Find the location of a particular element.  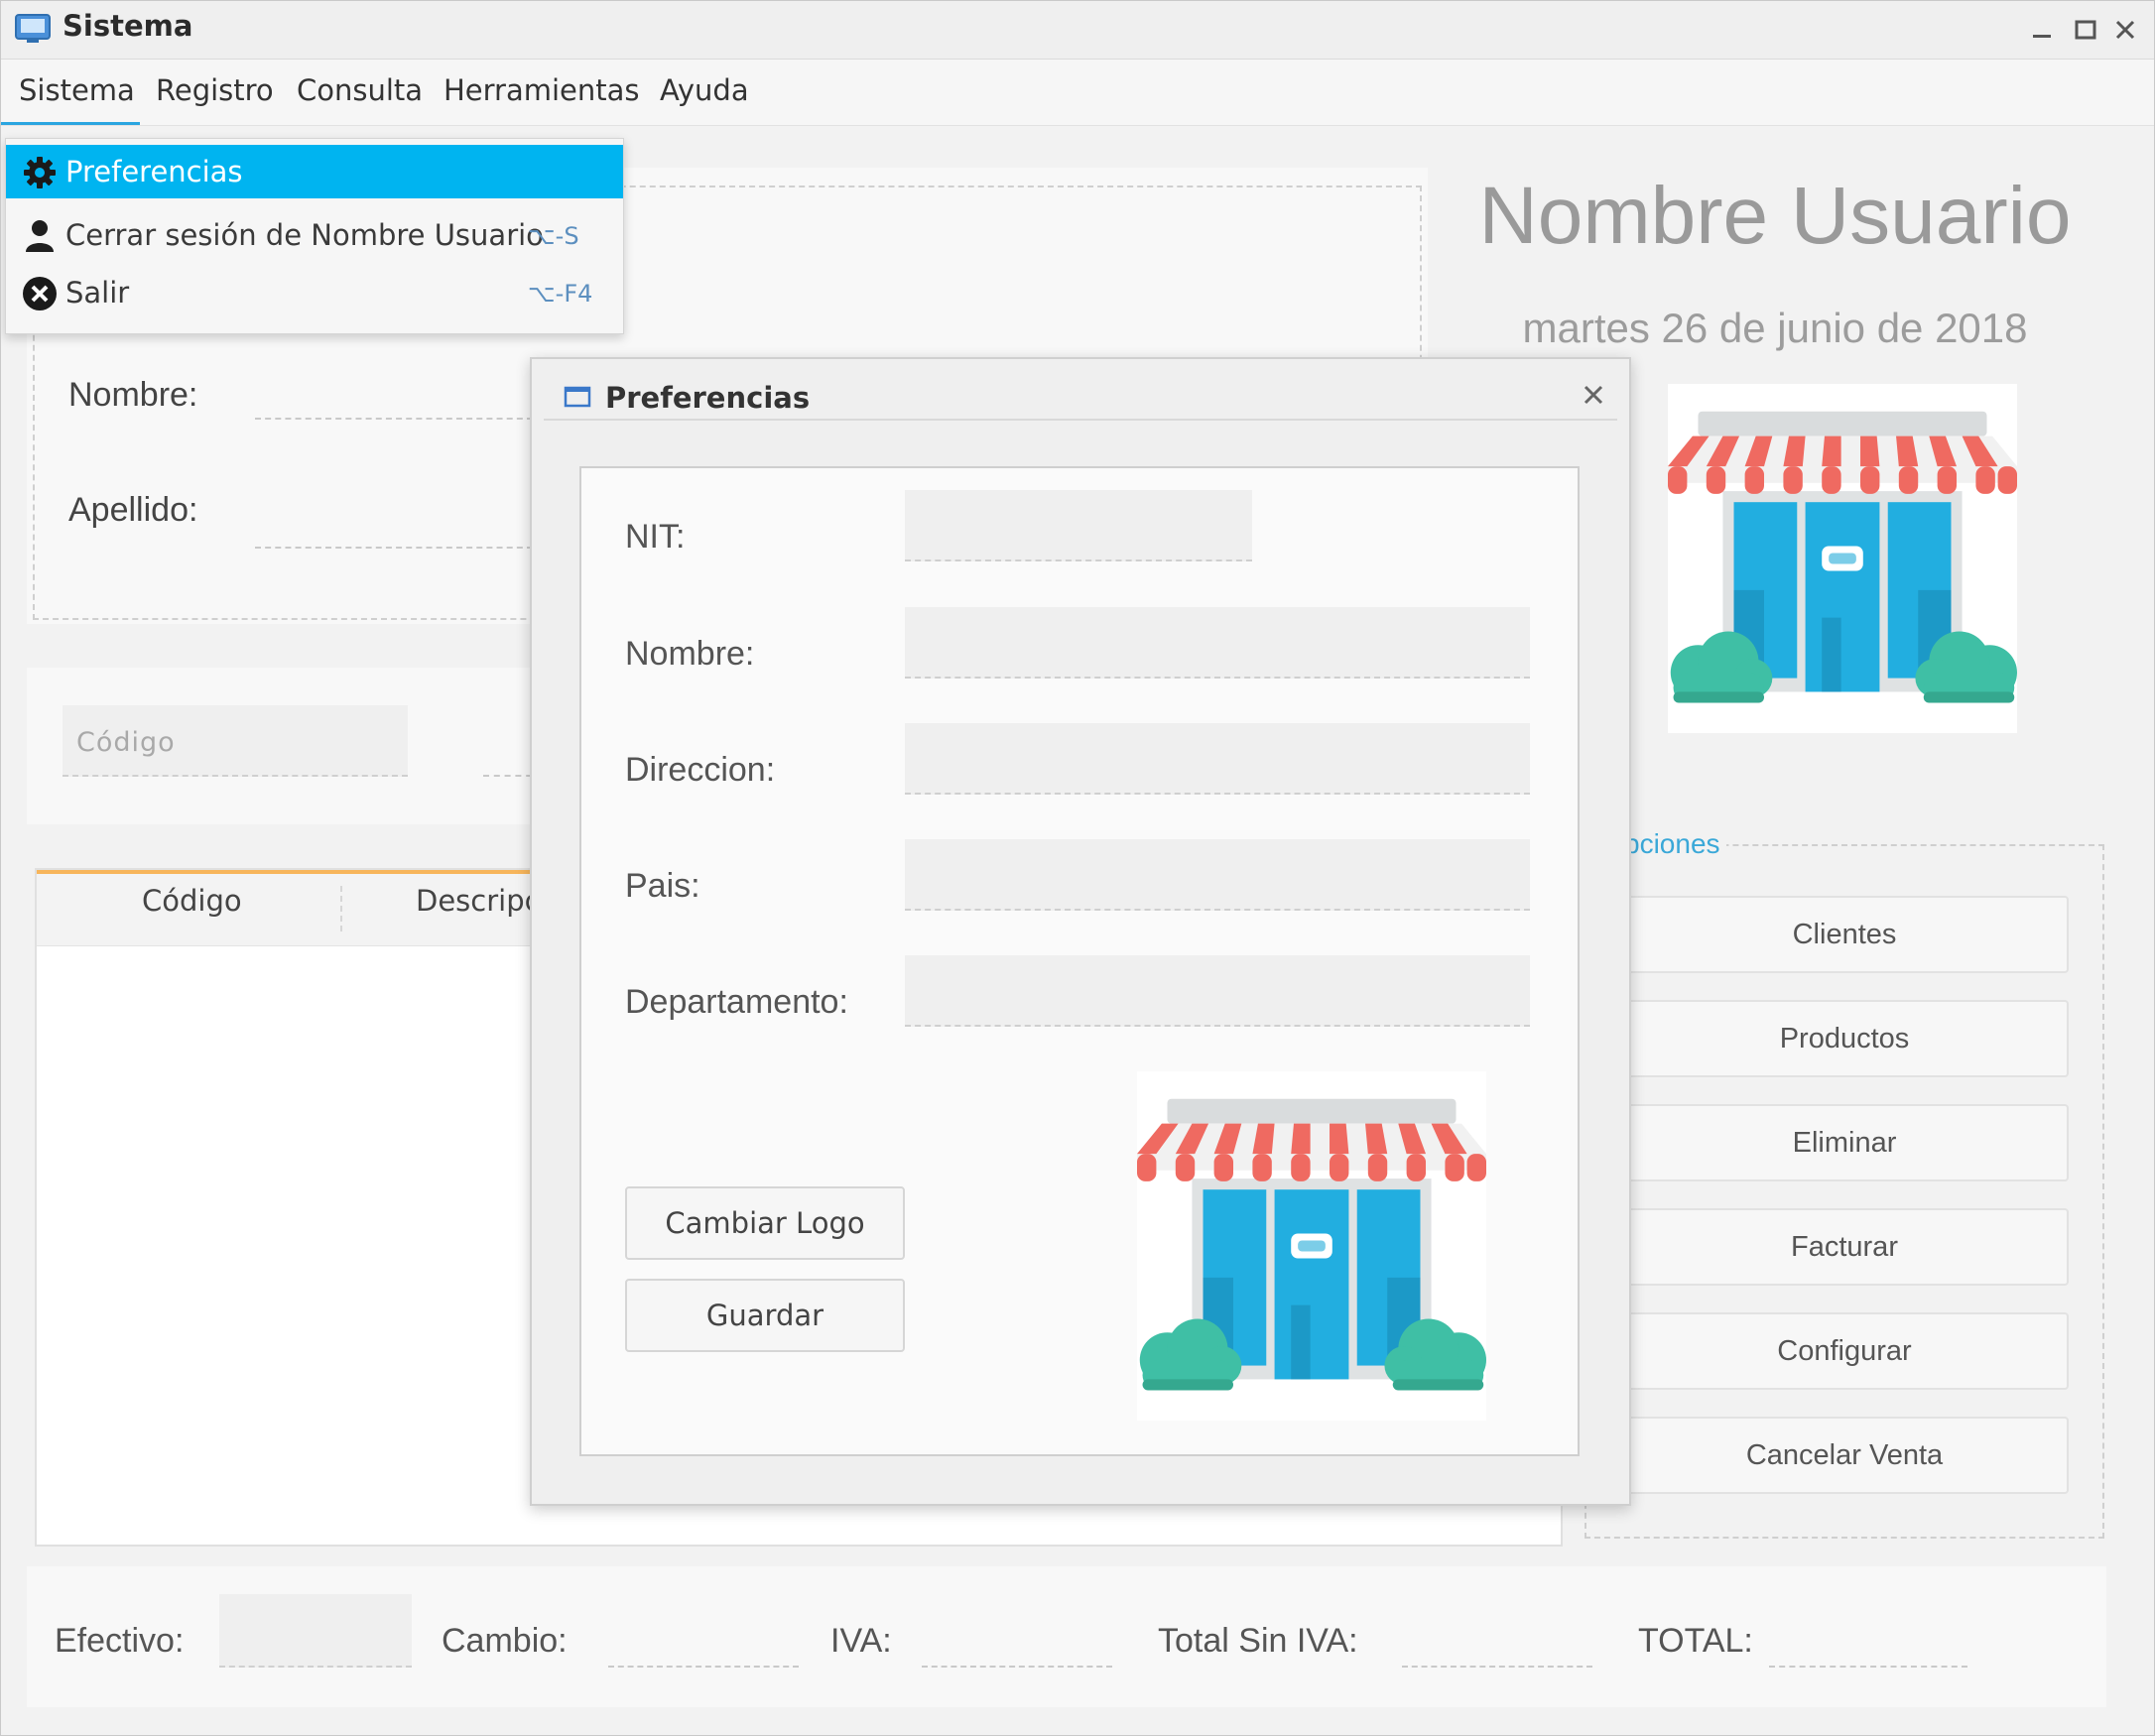

window-title: Sistema is located at coordinates (128, 26).